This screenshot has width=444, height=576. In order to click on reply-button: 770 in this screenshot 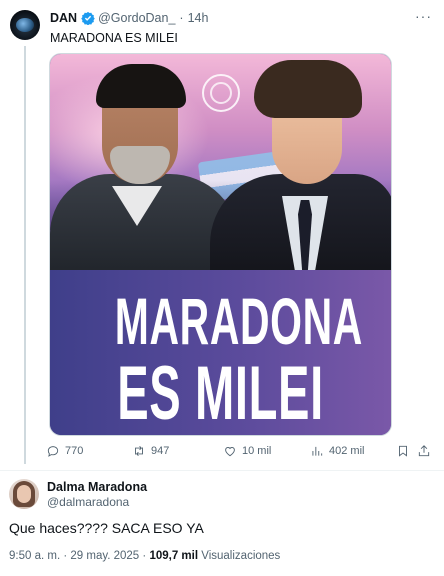, I will do `click(64, 451)`.